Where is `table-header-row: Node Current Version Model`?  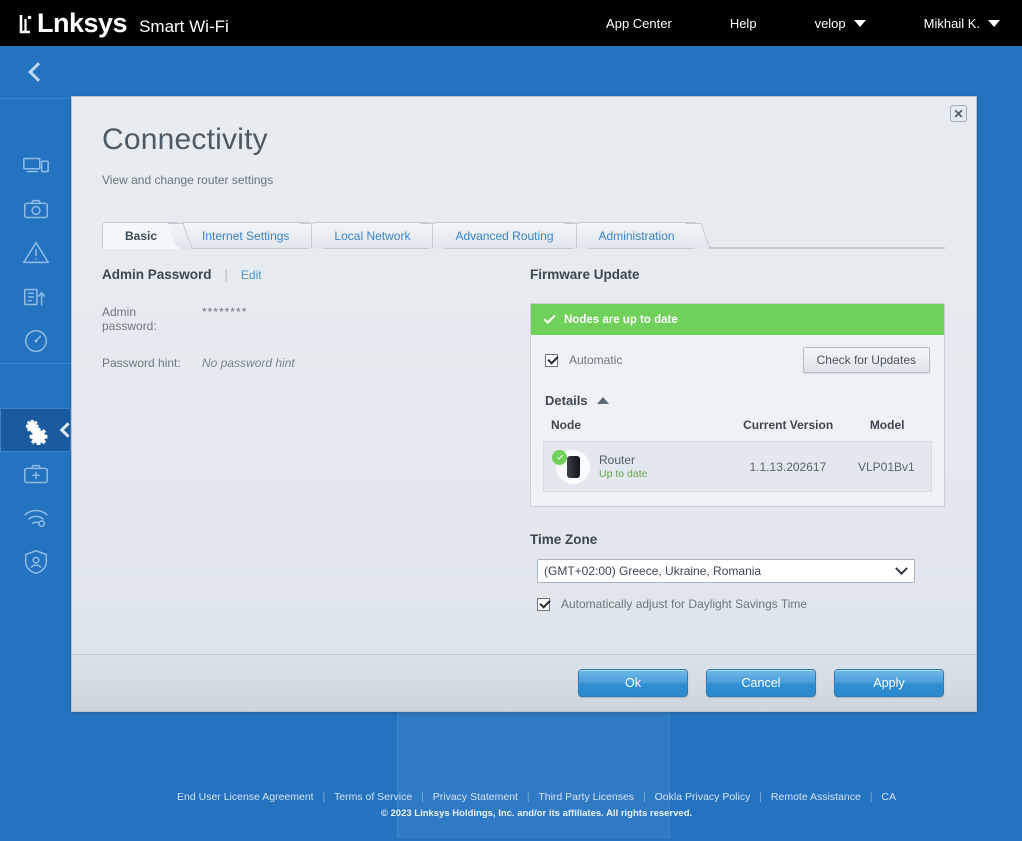 table-header-row: Node Current Version Model is located at coordinates (737, 429).